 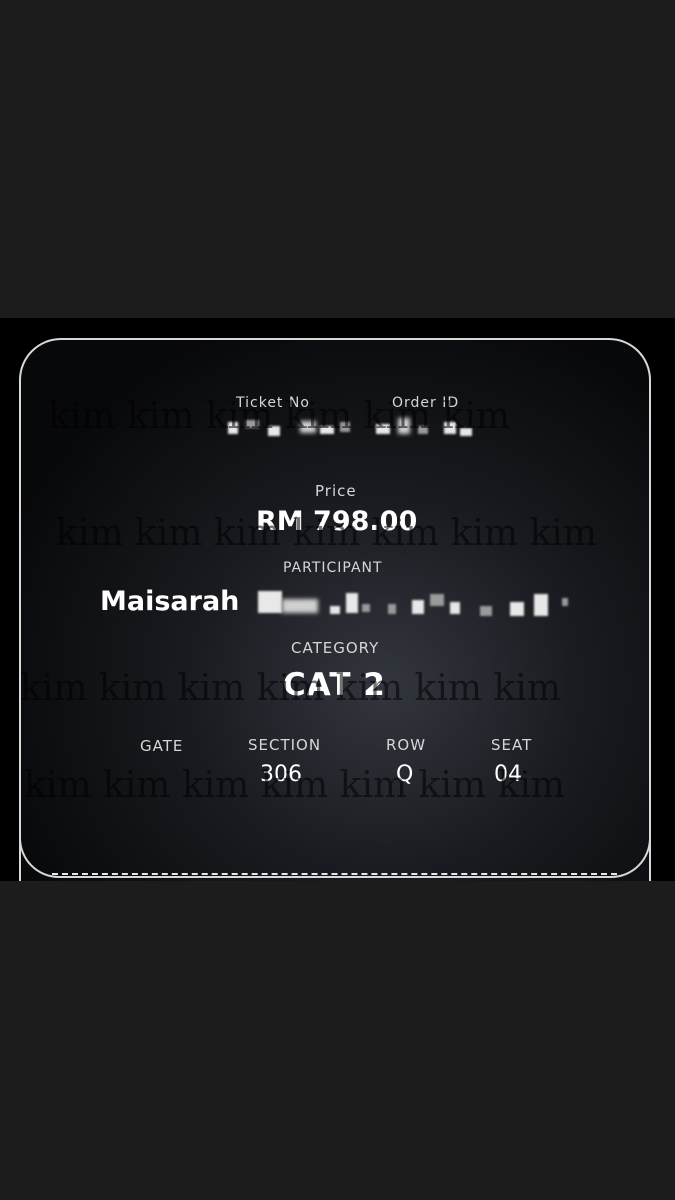 What do you see at coordinates (335, 858) in the screenshot?
I see `ticket-card-bottom-edge` at bounding box center [335, 858].